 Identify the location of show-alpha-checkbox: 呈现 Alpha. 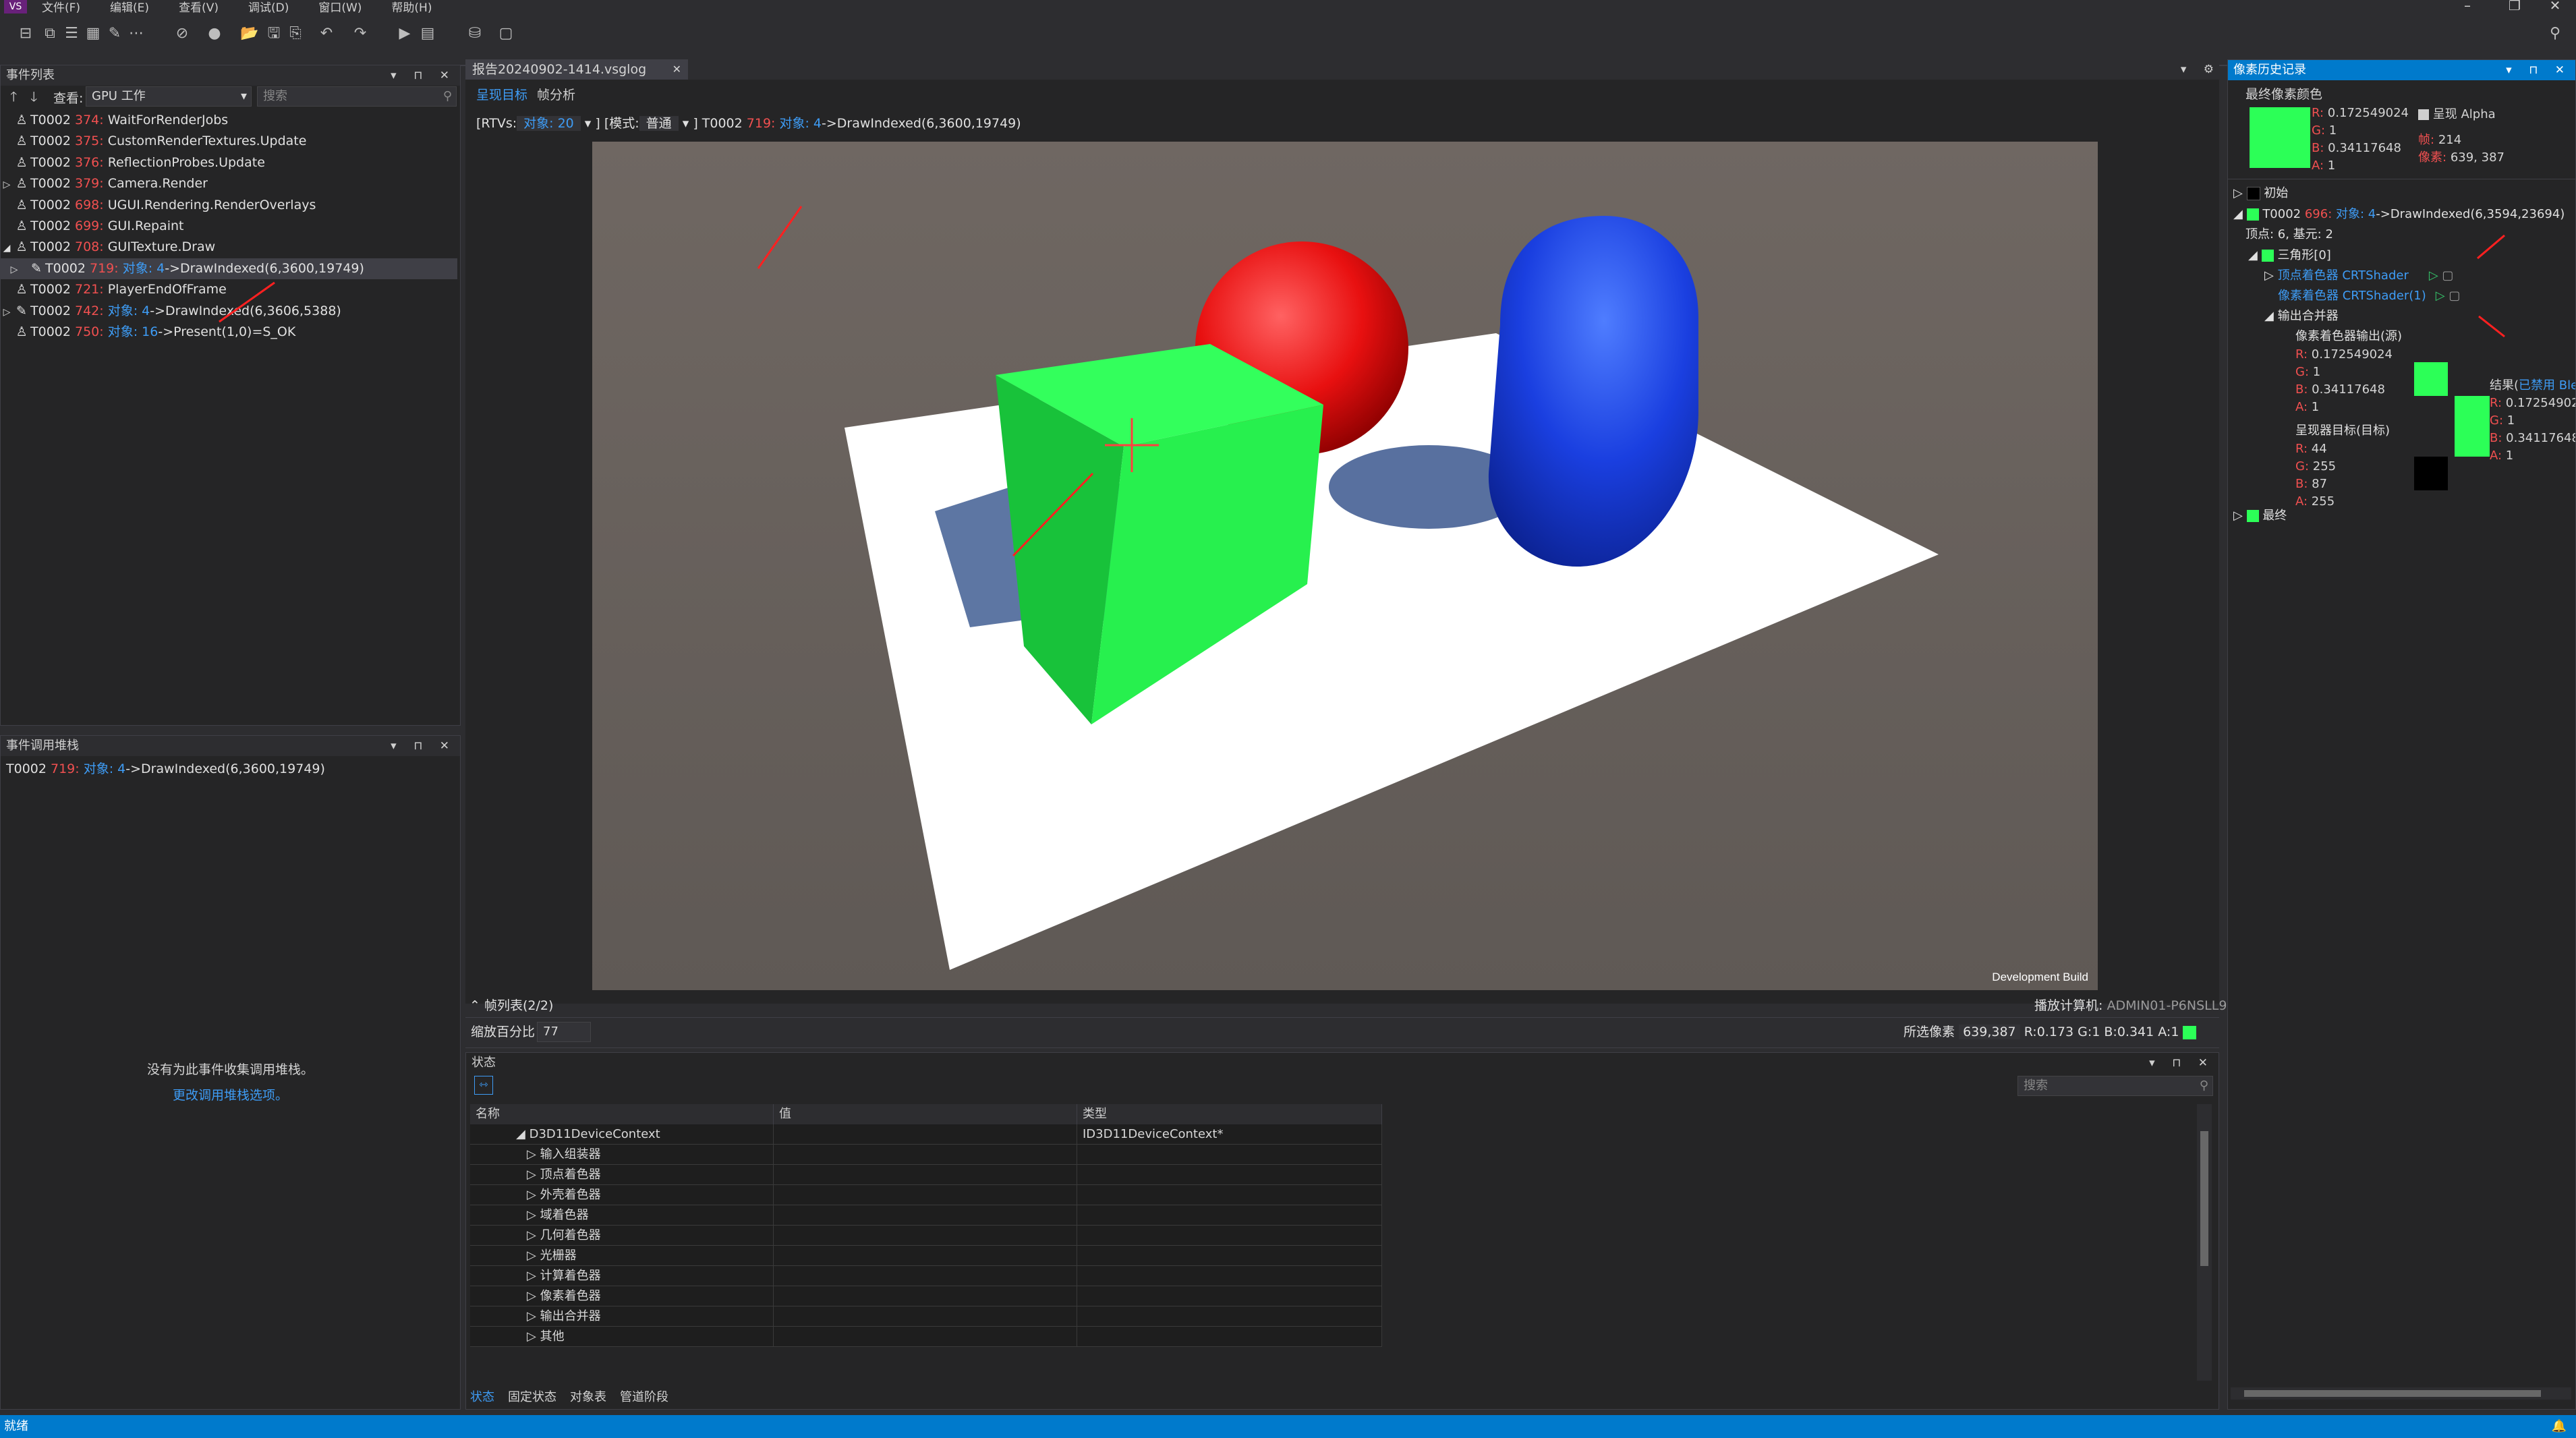
(2457, 113).